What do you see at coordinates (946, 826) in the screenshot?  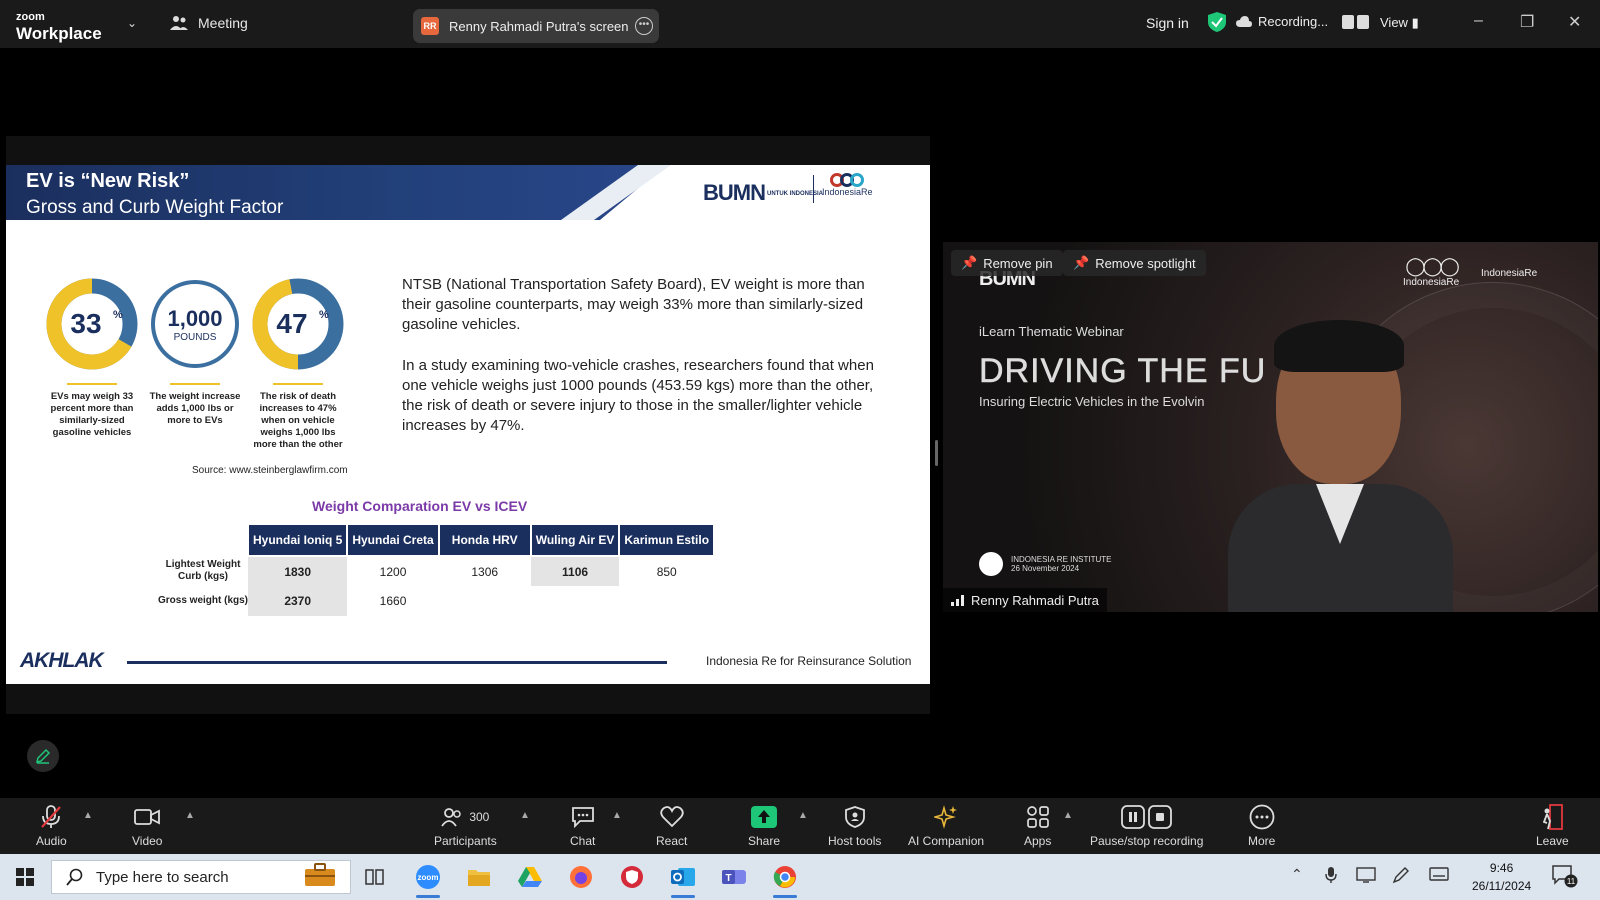 I see `ai-companion-button: AI Companion` at bounding box center [946, 826].